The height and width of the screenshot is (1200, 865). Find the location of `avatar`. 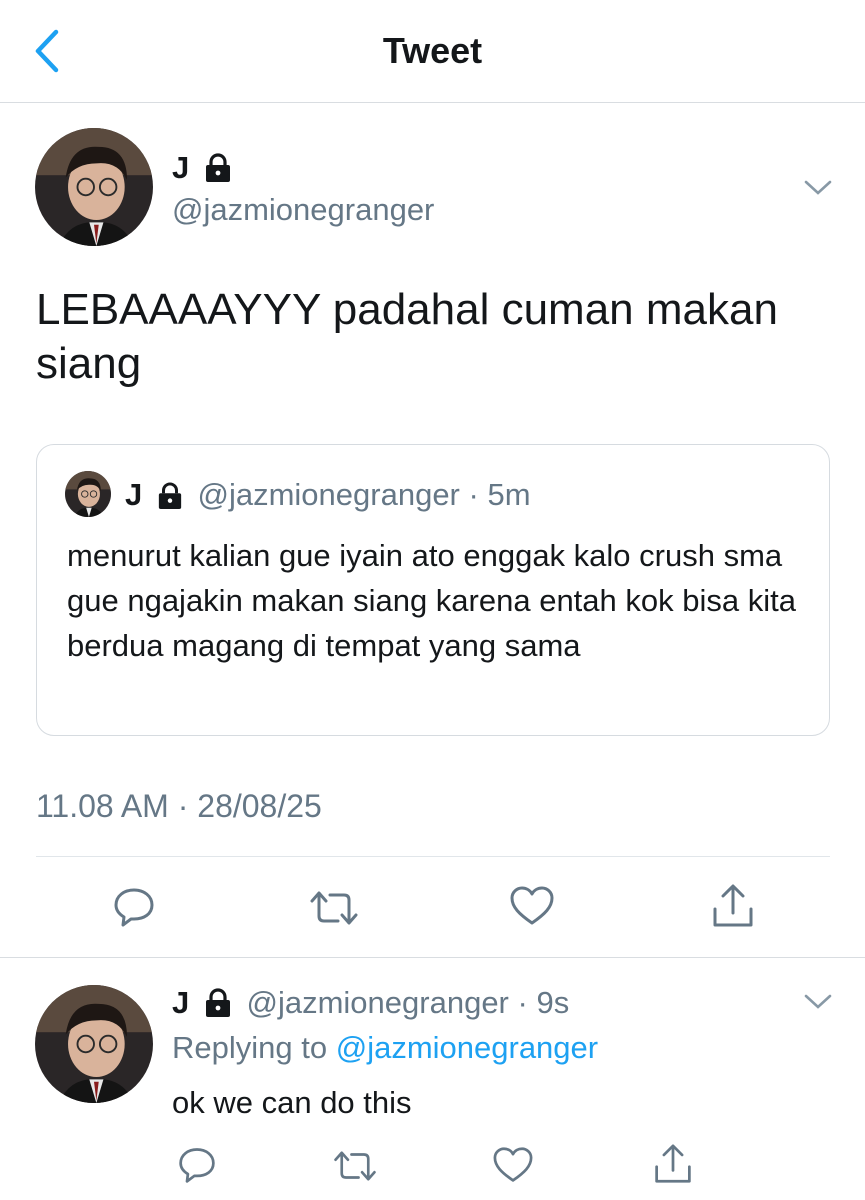

avatar is located at coordinates (94, 187).